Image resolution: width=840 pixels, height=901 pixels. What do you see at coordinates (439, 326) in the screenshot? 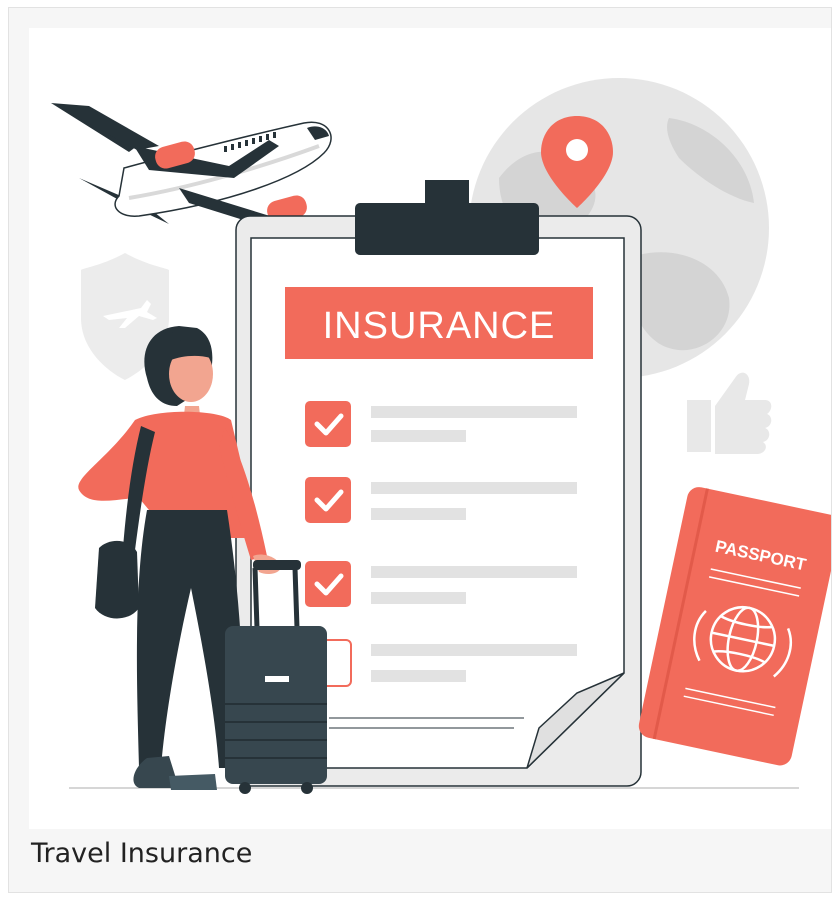
I see `clipboard-title: INSURANCE` at bounding box center [439, 326].